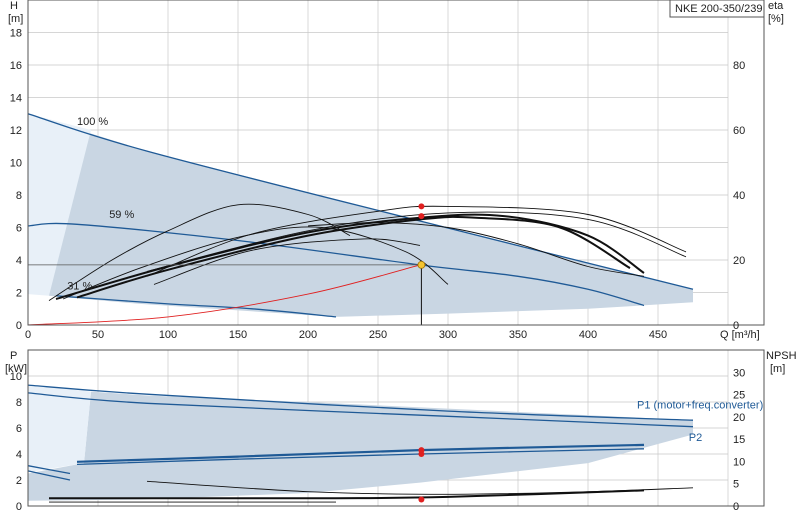  Describe the element at coordinates (736, 485) in the screenshot. I see `y2-tick-label: 5` at that location.